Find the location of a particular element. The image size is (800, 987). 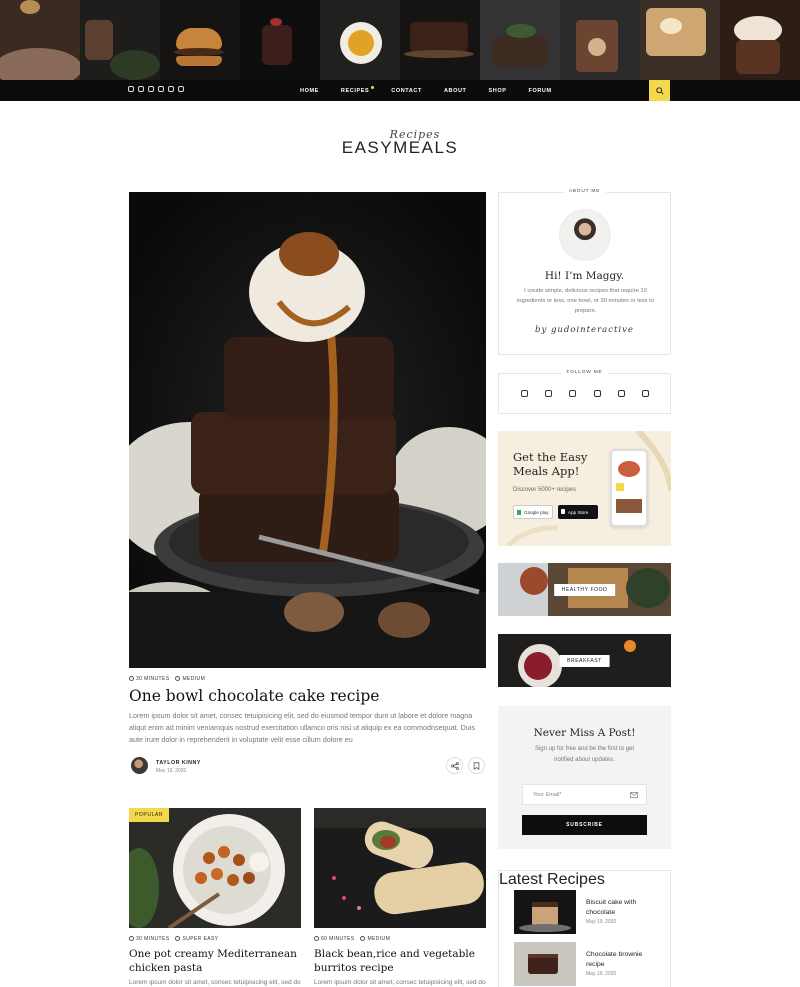

about-signature: by gudointeractive is located at coordinates (584, 330).